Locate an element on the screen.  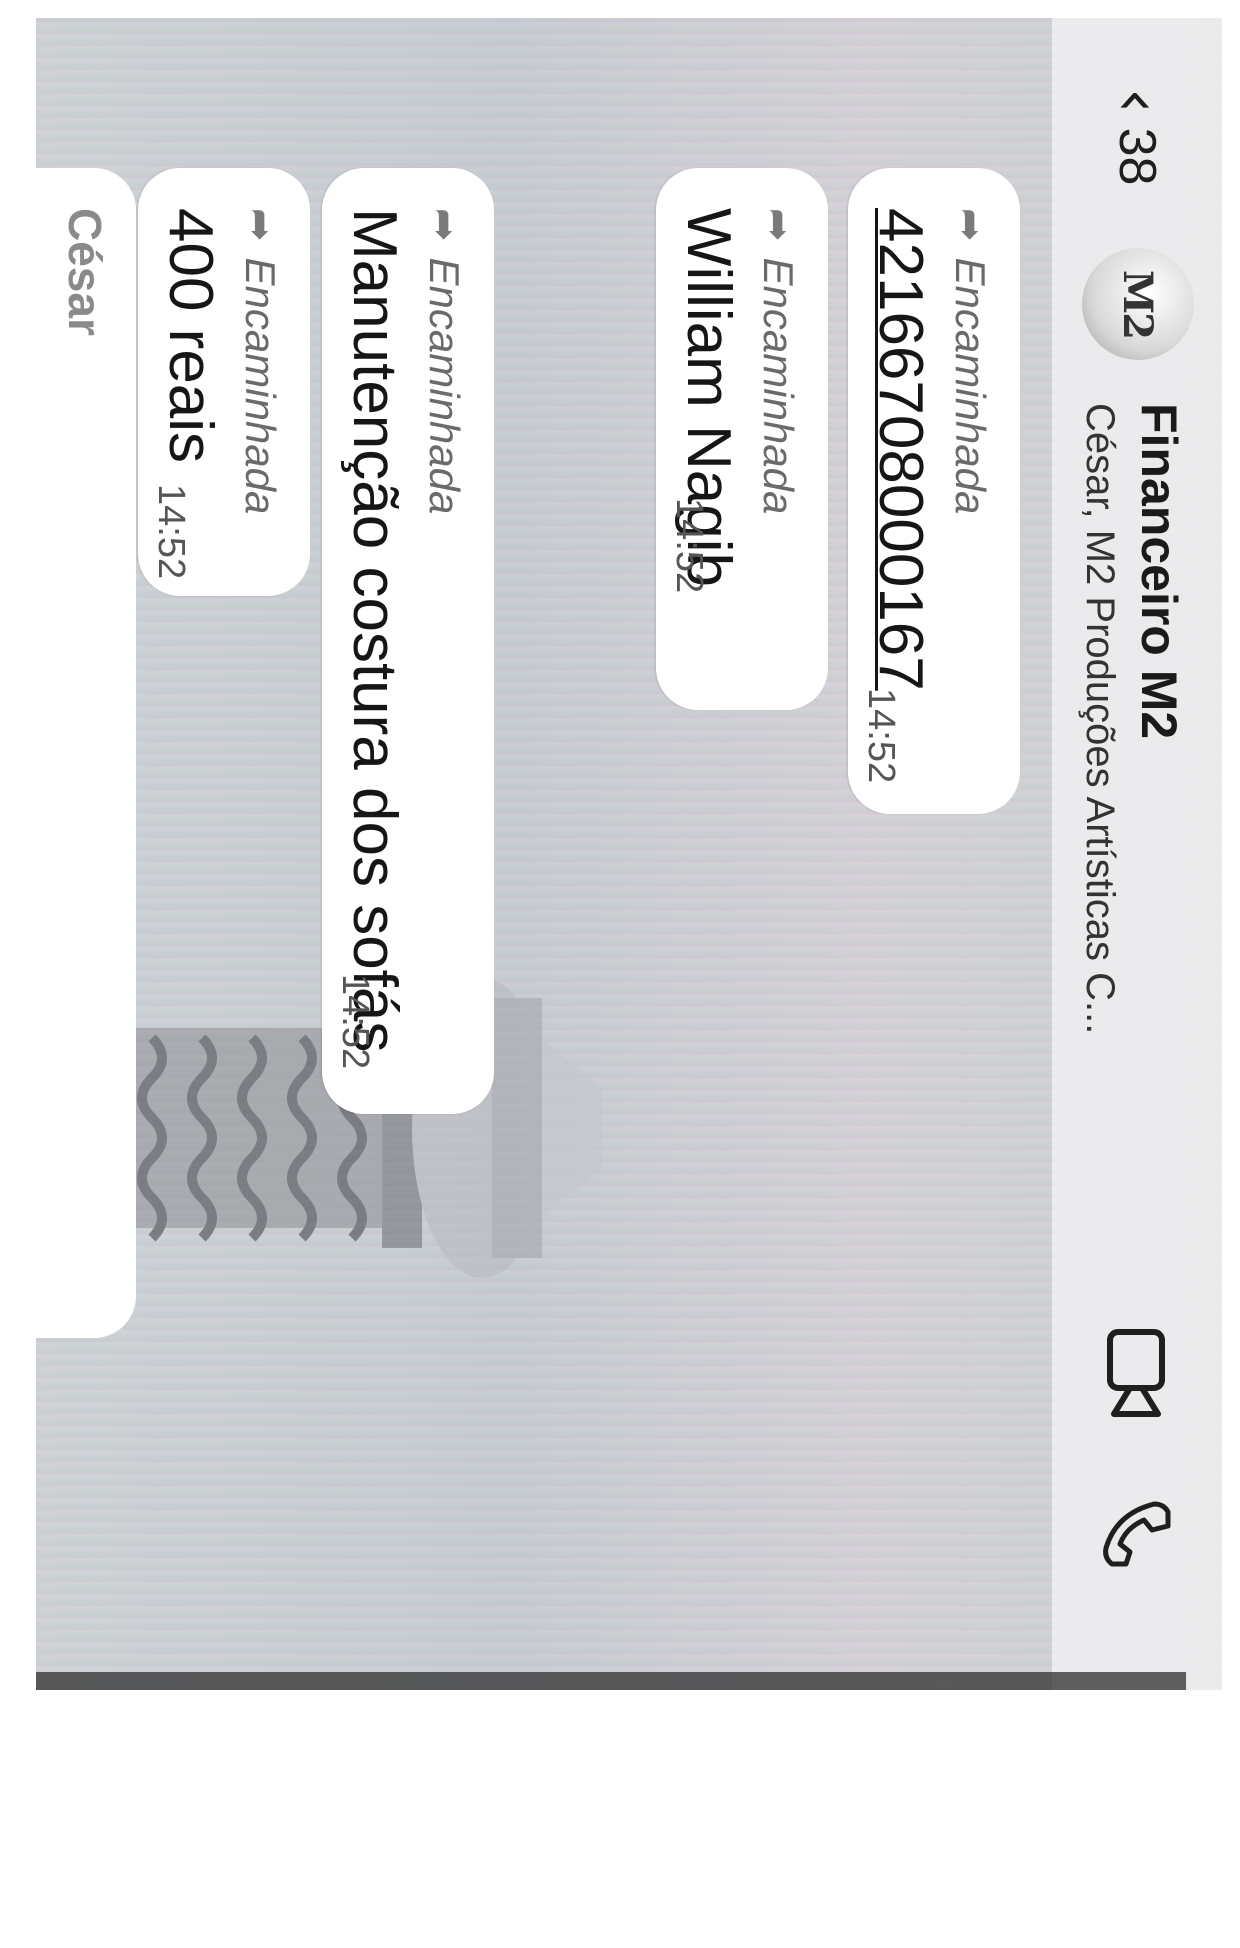
message-text: Manutenção costura dos sofás is located at coordinates (374, 630).